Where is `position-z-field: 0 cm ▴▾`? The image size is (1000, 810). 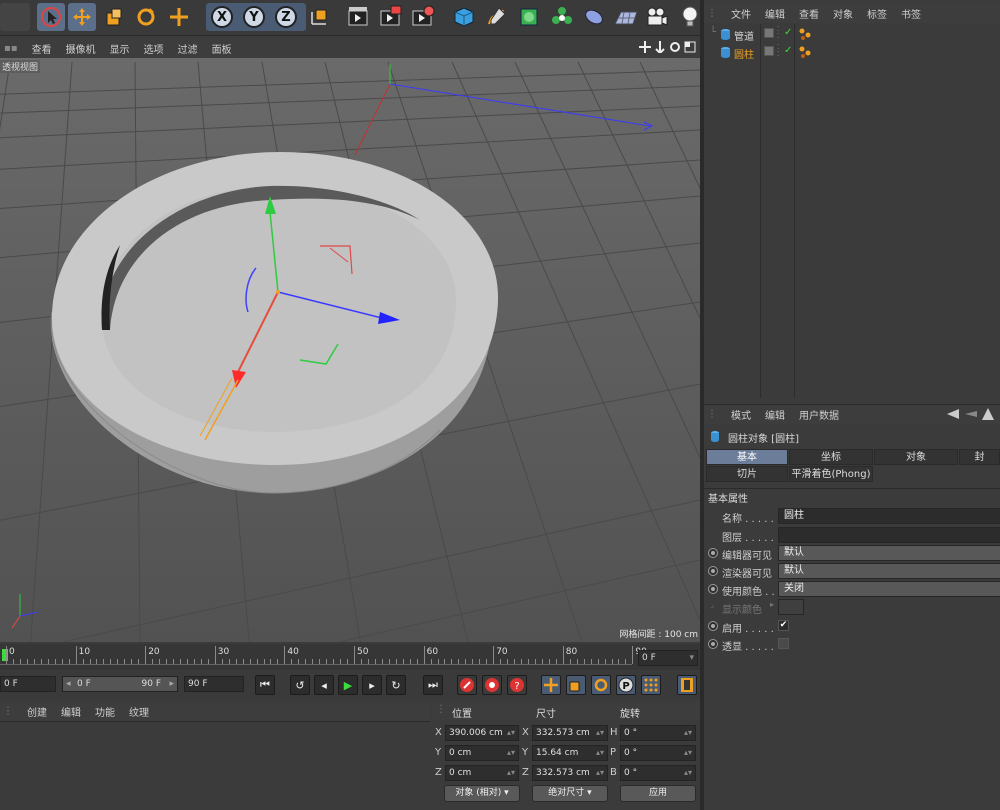 position-z-field: 0 cm ▴▾ is located at coordinates (482, 773).